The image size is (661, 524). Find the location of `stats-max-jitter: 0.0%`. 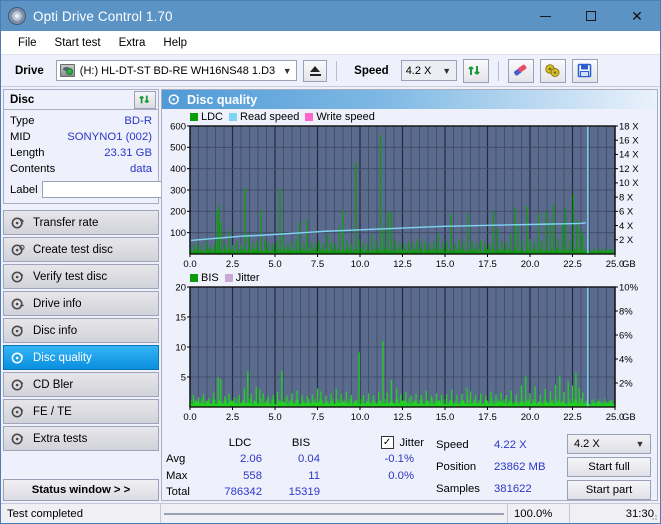

stats-max-jitter: 0.0% is located at coordinates (401, 475).